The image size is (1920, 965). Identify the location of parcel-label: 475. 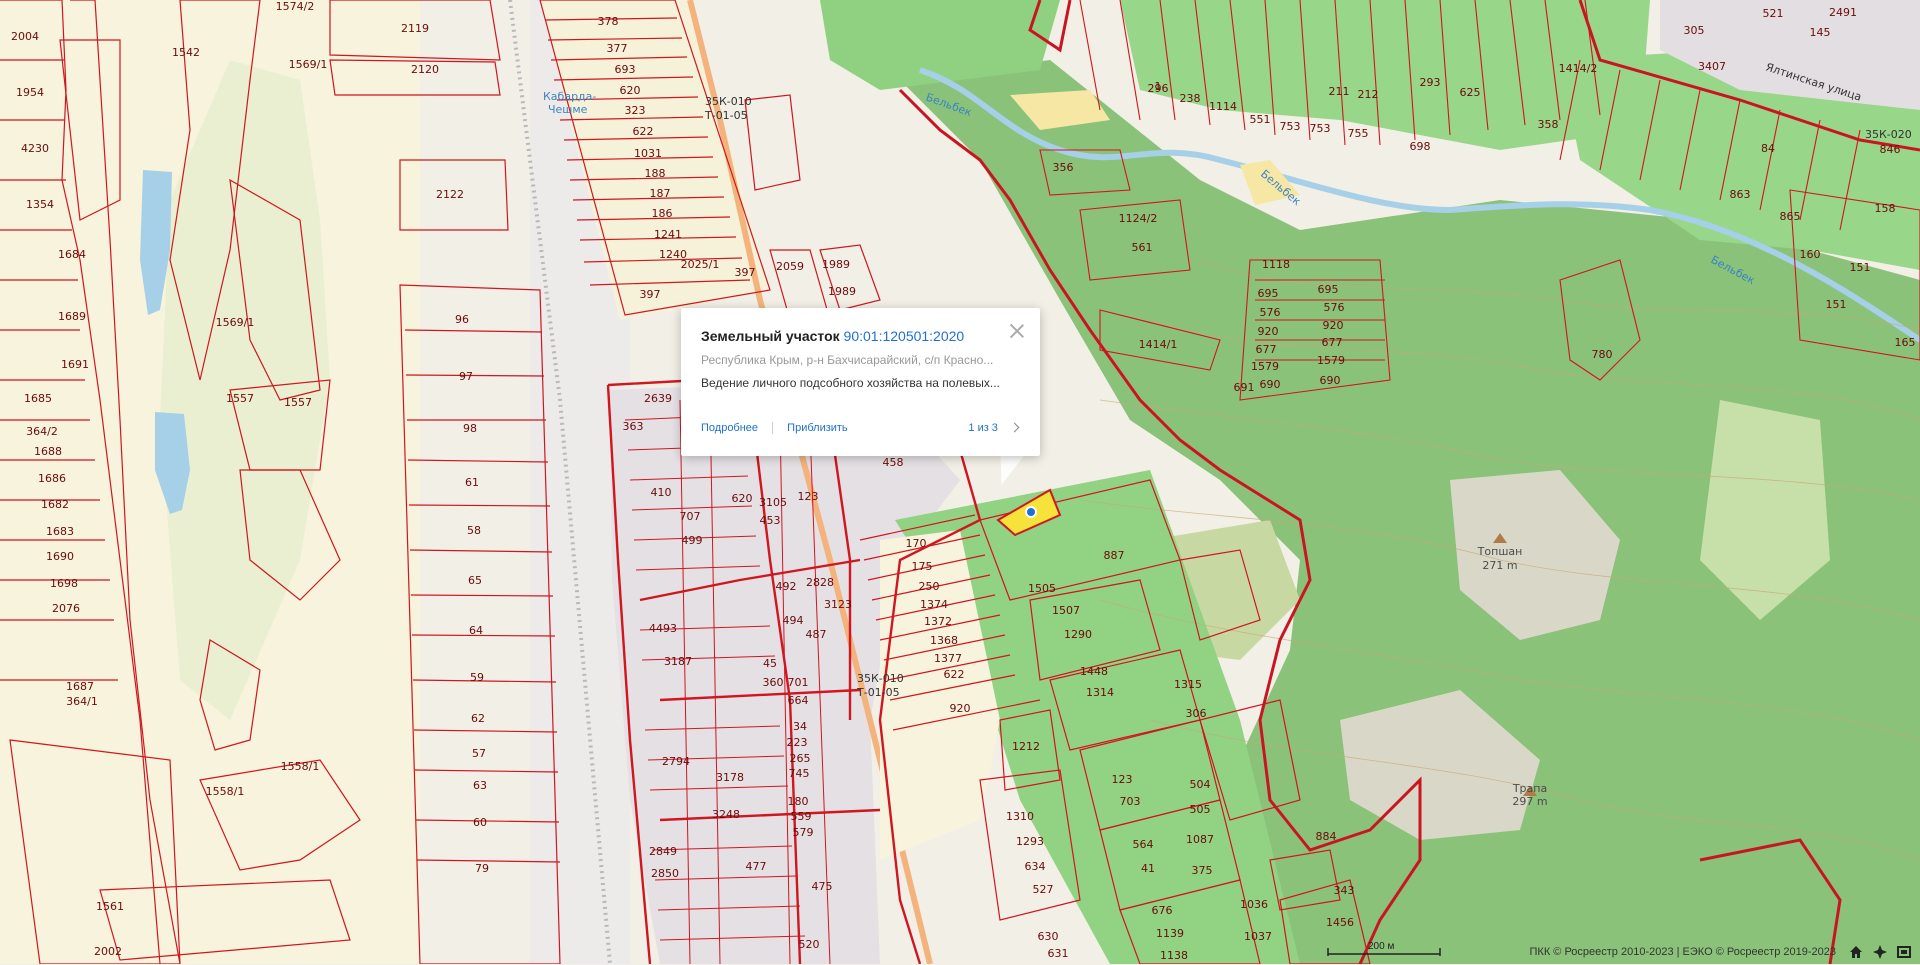
(822, 886).